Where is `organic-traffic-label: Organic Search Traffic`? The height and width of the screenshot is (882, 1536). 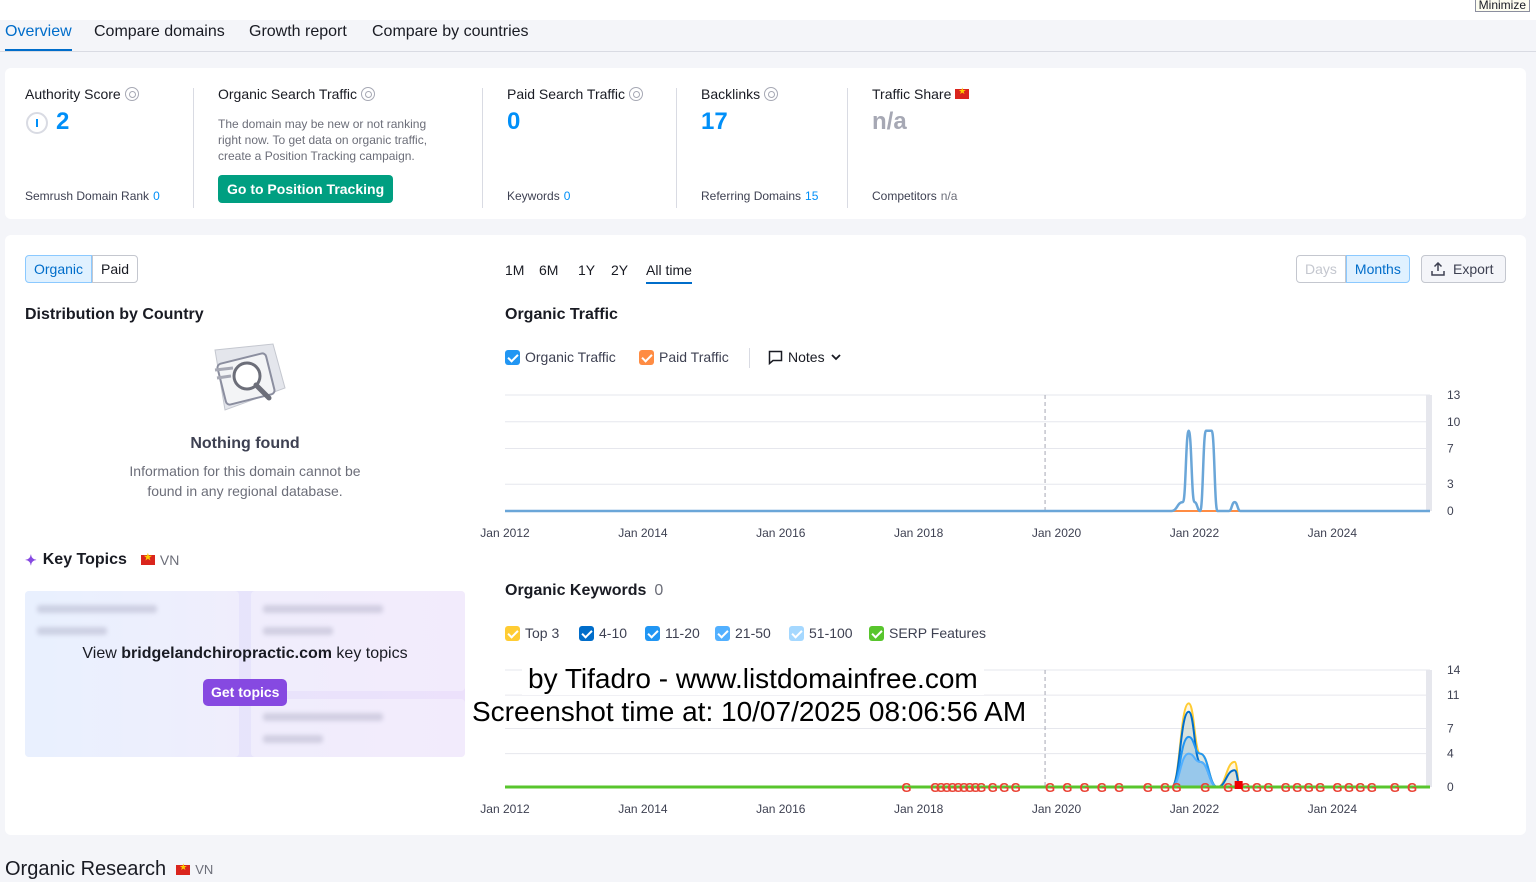 organic-traffic-label: Organic Search Traffic is located at coordinates (297, 94).